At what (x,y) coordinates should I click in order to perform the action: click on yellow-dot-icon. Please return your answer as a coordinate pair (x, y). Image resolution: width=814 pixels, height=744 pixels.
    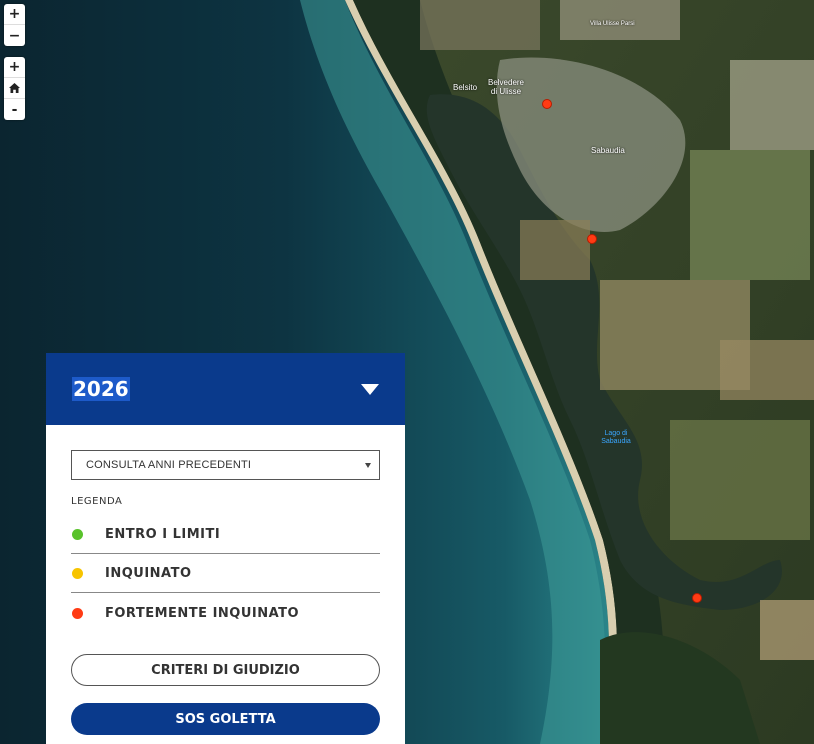
    Looking at the image, I should click on (77, 573).